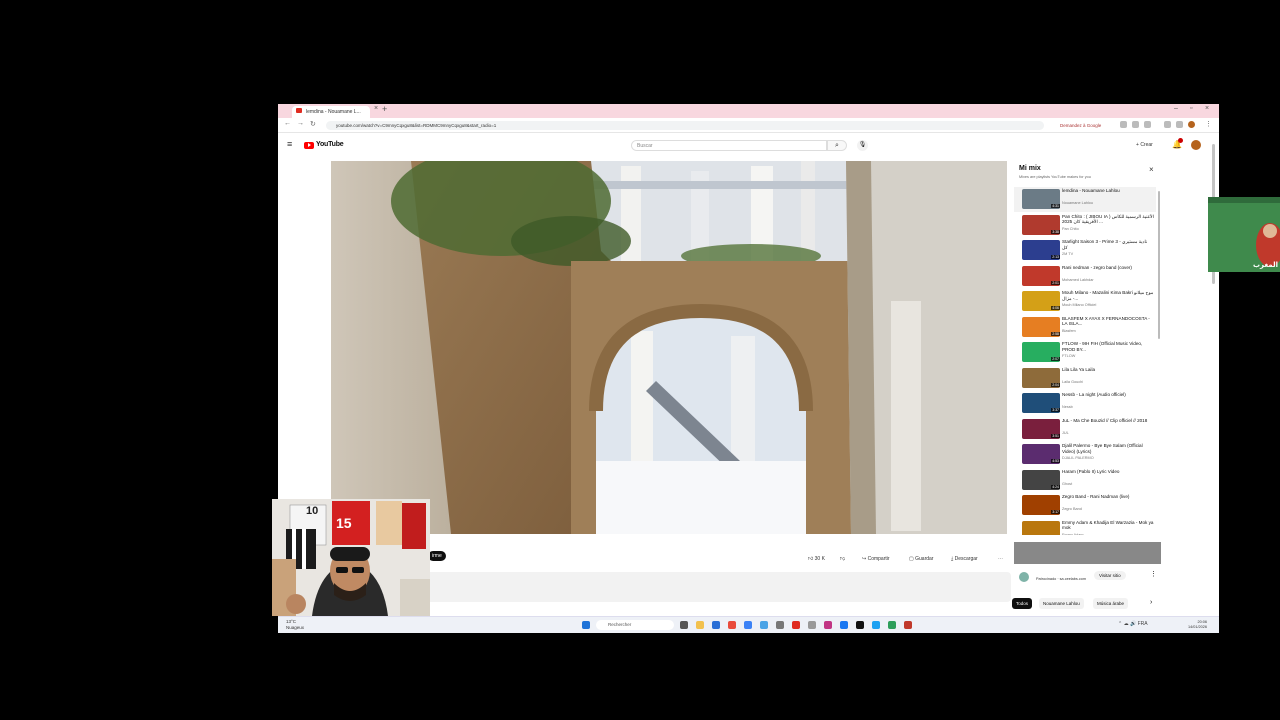  What do you see at coordinates (842, 559) in the screenshot?
I see `dislike-button: 👎︎` at bounding box center [842, 559].